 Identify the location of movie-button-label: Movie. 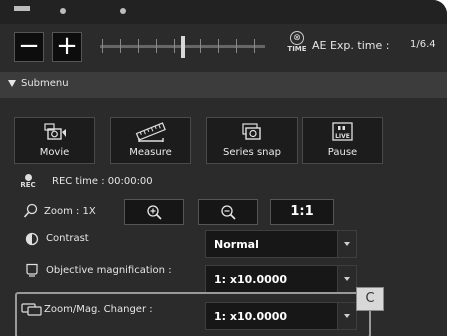
(54, 152).